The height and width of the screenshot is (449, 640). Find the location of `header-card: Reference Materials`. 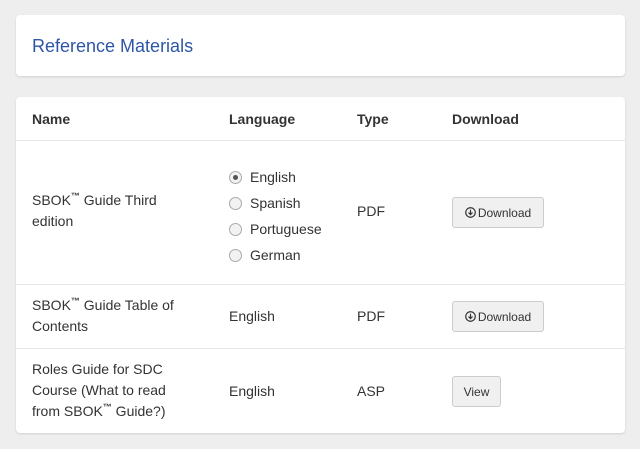

header-card: Reference Materials is located at coordinates (320, 45).